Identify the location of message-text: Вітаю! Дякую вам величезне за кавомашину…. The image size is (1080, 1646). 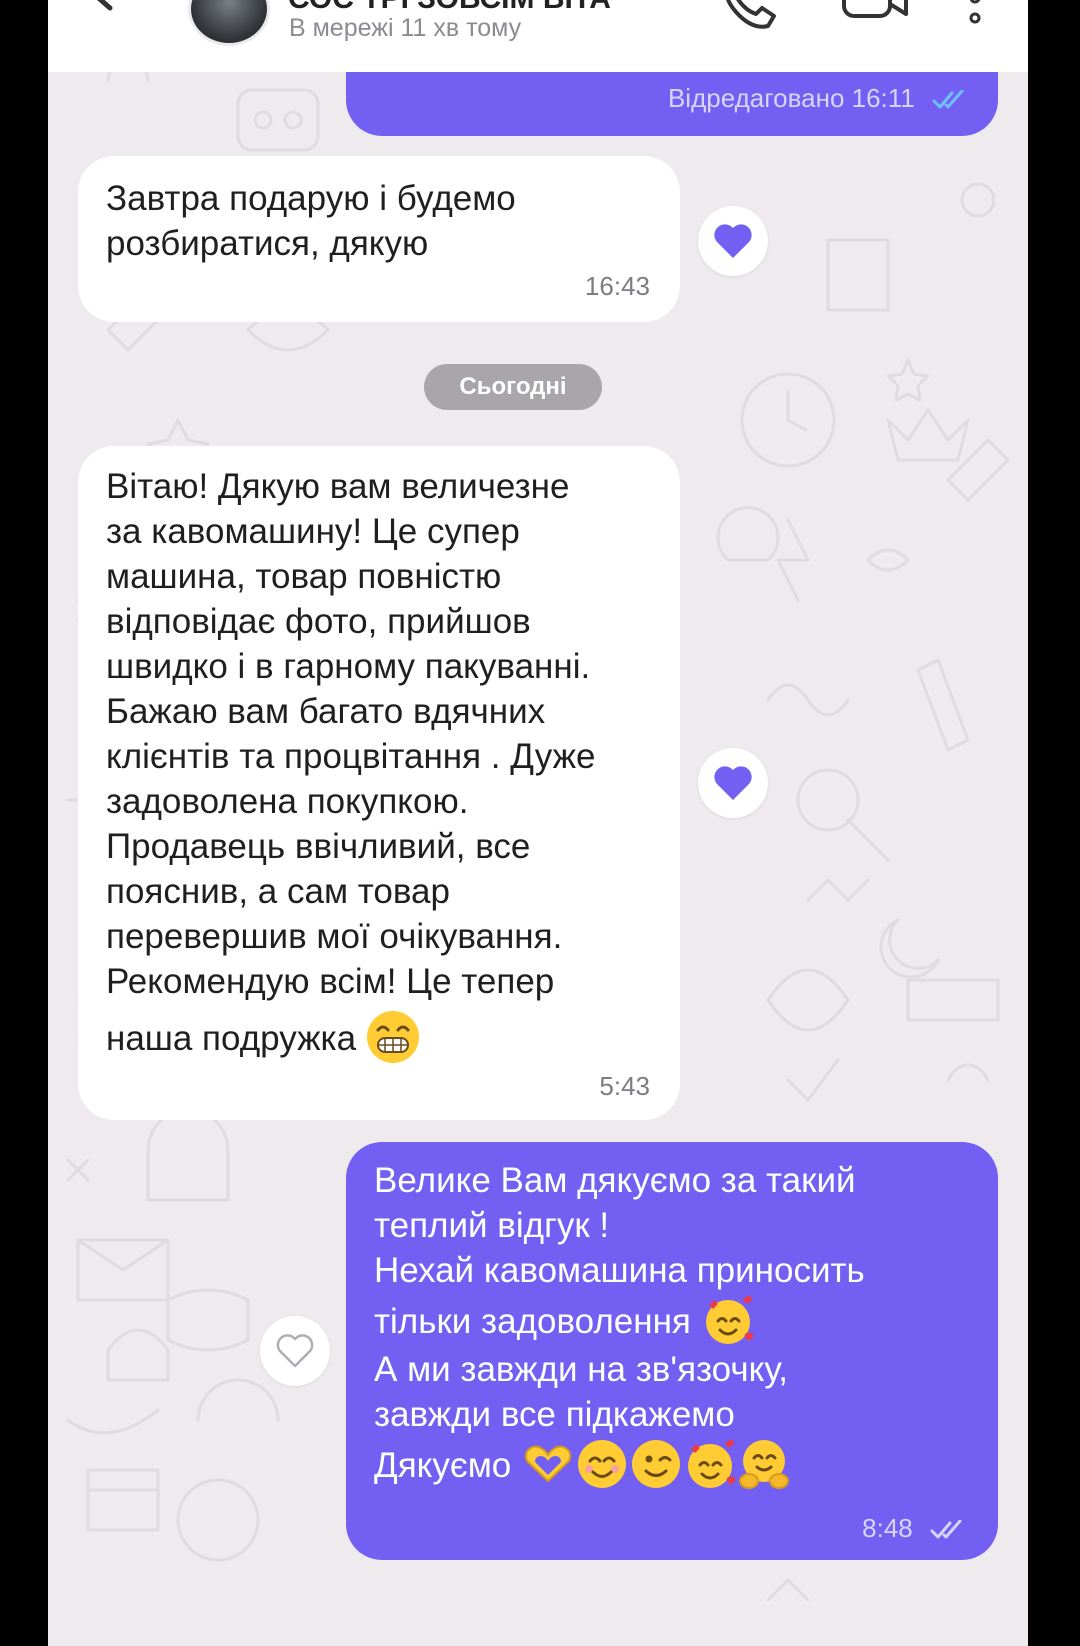
(351, 734).